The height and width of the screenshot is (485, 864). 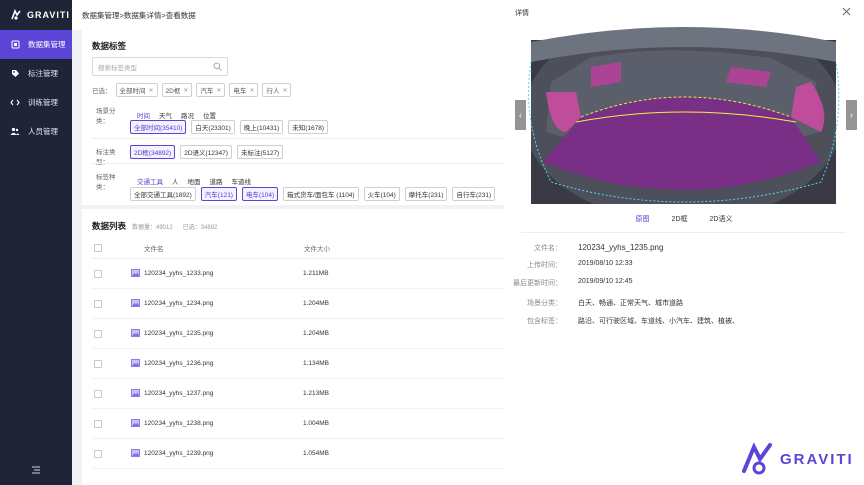 What do you see at coordinates (15, 132) in the screenshot?
I see `users-icon` at bounding box center [15, 132].